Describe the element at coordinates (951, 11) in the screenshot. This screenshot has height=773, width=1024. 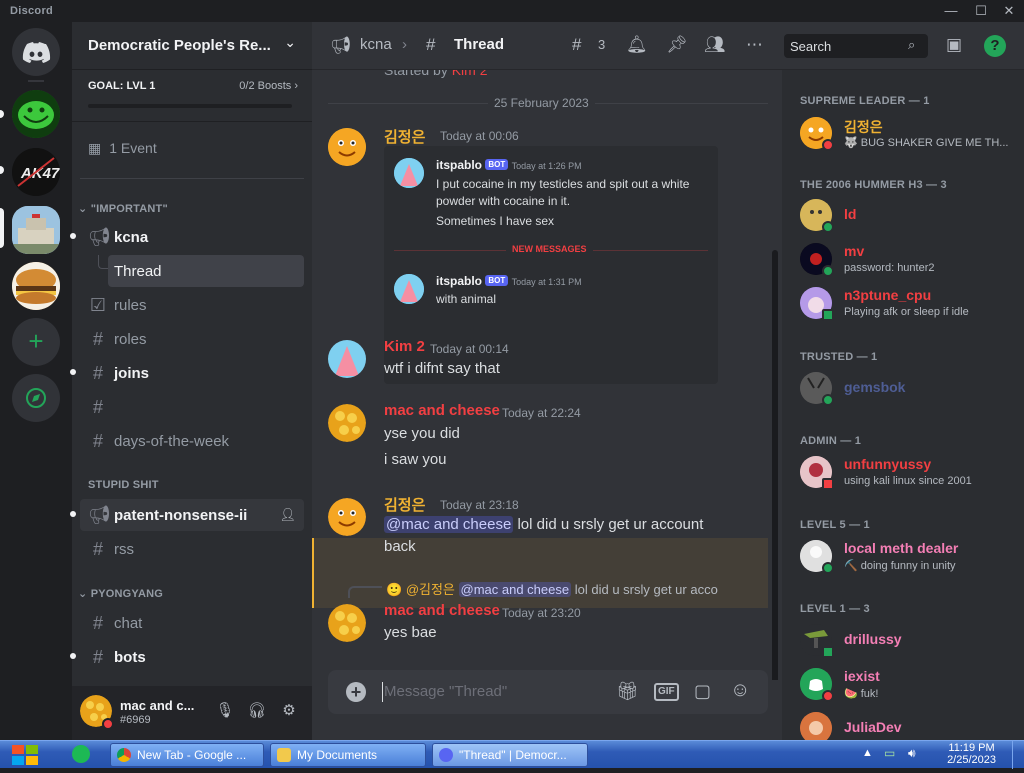
I see `minimize-icon: —` at that location.